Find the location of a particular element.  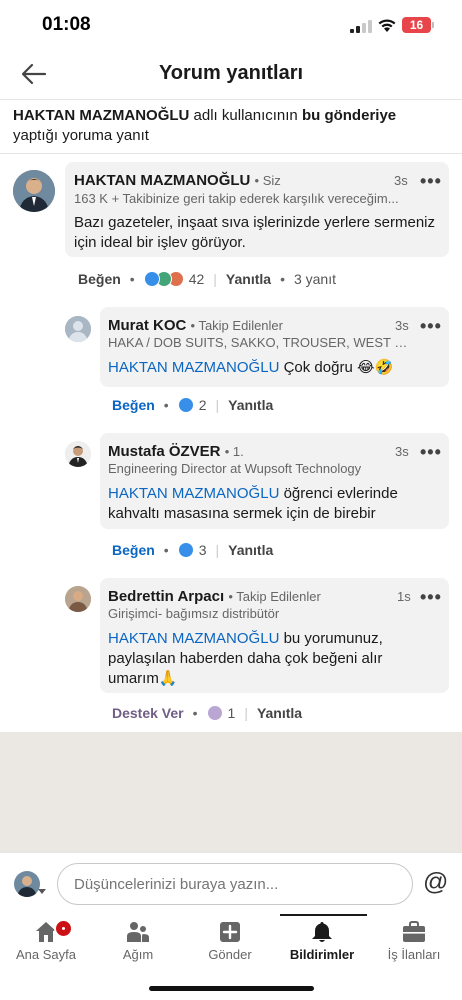

reply-actions: Beğen • 3 | Yanıtla is located at coordinates (193, 550).